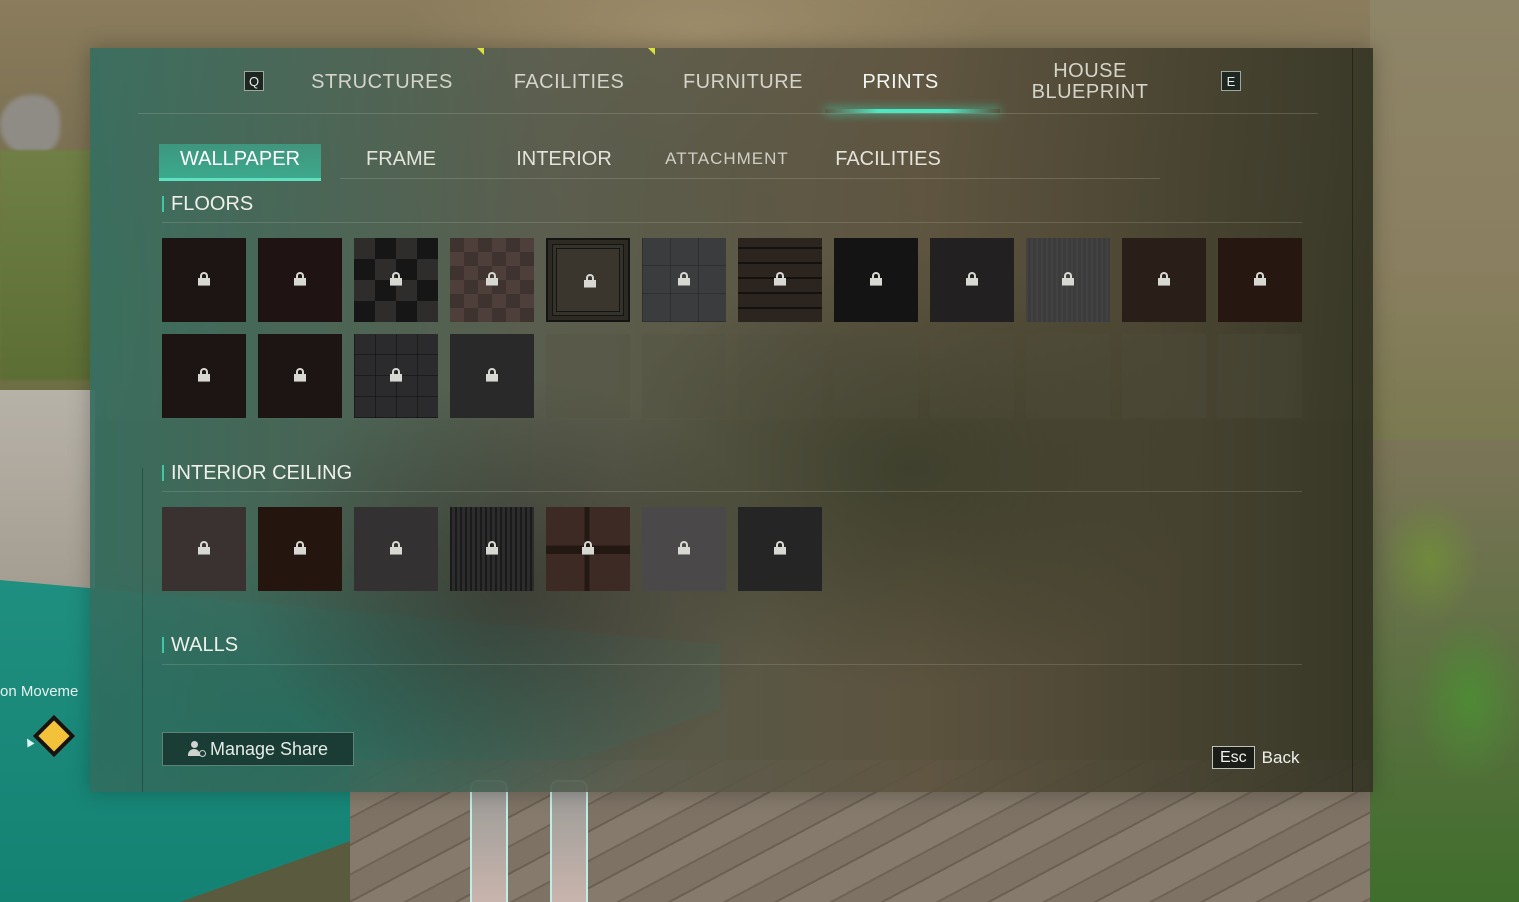 The width and height of the screenshot is (1519, 902). I want to click on section-title-walls: WALLS, so click(200, 645).